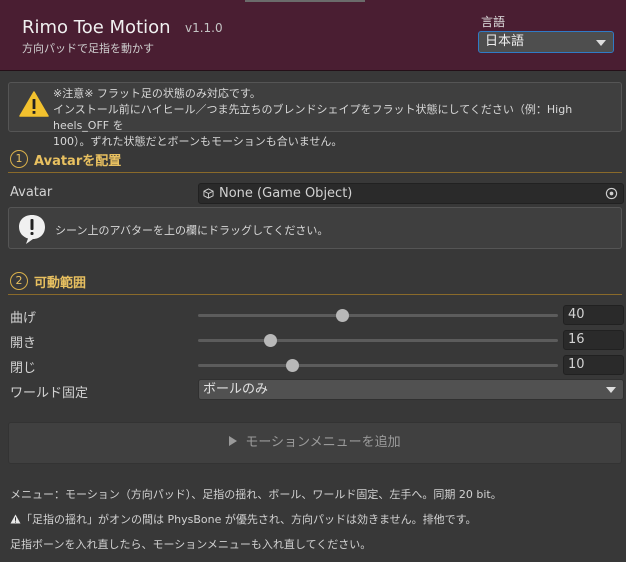 The width and height of the screenshot is (626, 562). Describe the element at coordinates (191, 544) in the screenshot. I see `note-reinsert: 足指ボーンを入れ直したら、モーションメニューも入れ直してください。` at that location.